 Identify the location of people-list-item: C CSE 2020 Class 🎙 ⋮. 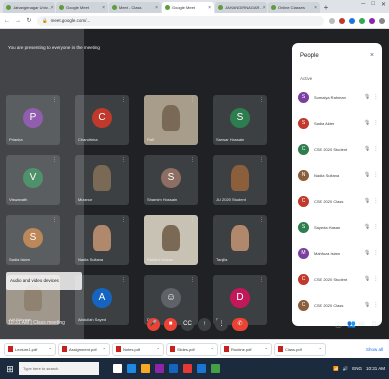
(338, 201).